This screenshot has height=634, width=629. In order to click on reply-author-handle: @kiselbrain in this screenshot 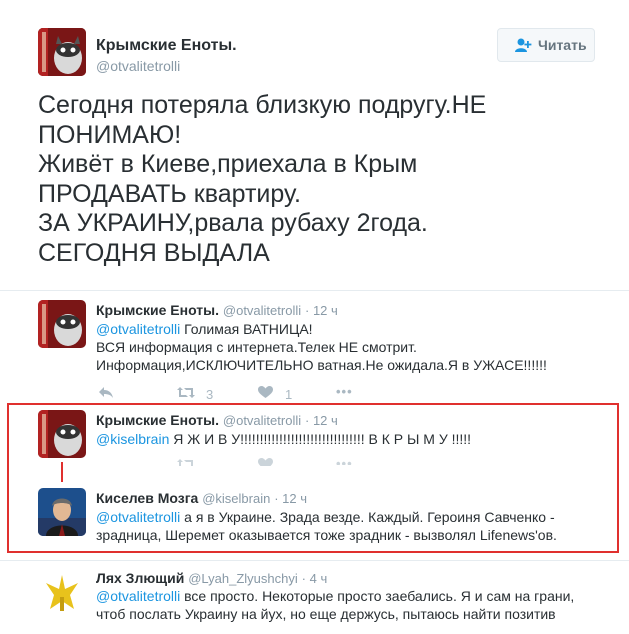, I will do `click(236, 498)`.